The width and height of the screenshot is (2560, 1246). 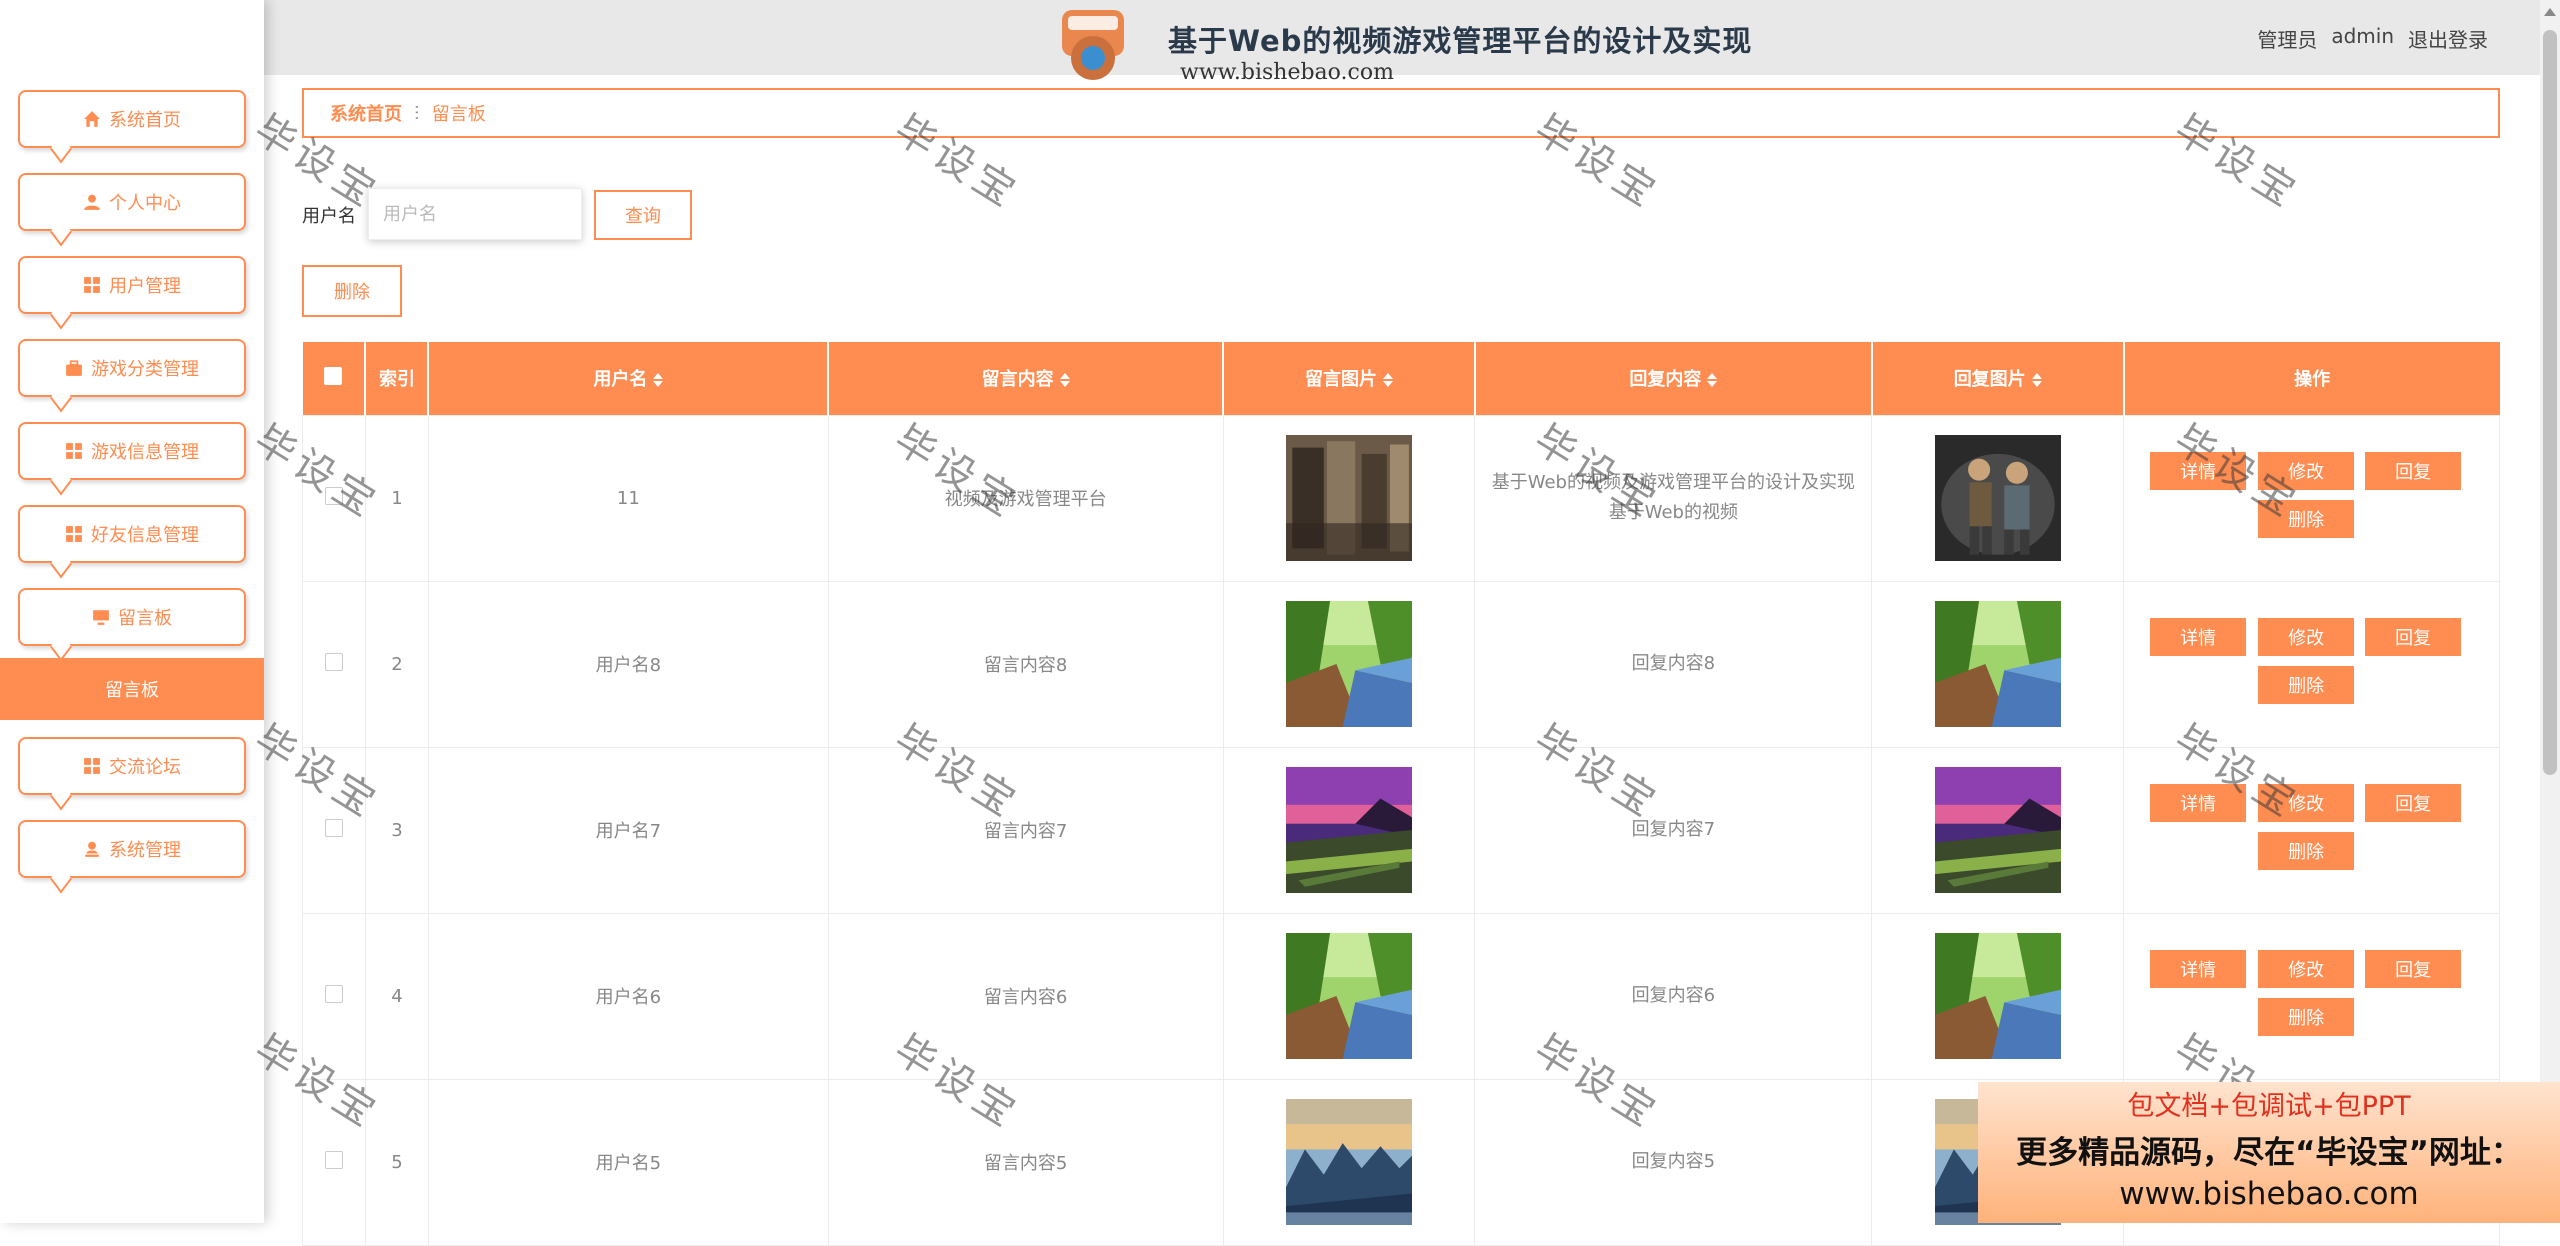 I want to click on index-cell: 4, so click(x=396, y=996).